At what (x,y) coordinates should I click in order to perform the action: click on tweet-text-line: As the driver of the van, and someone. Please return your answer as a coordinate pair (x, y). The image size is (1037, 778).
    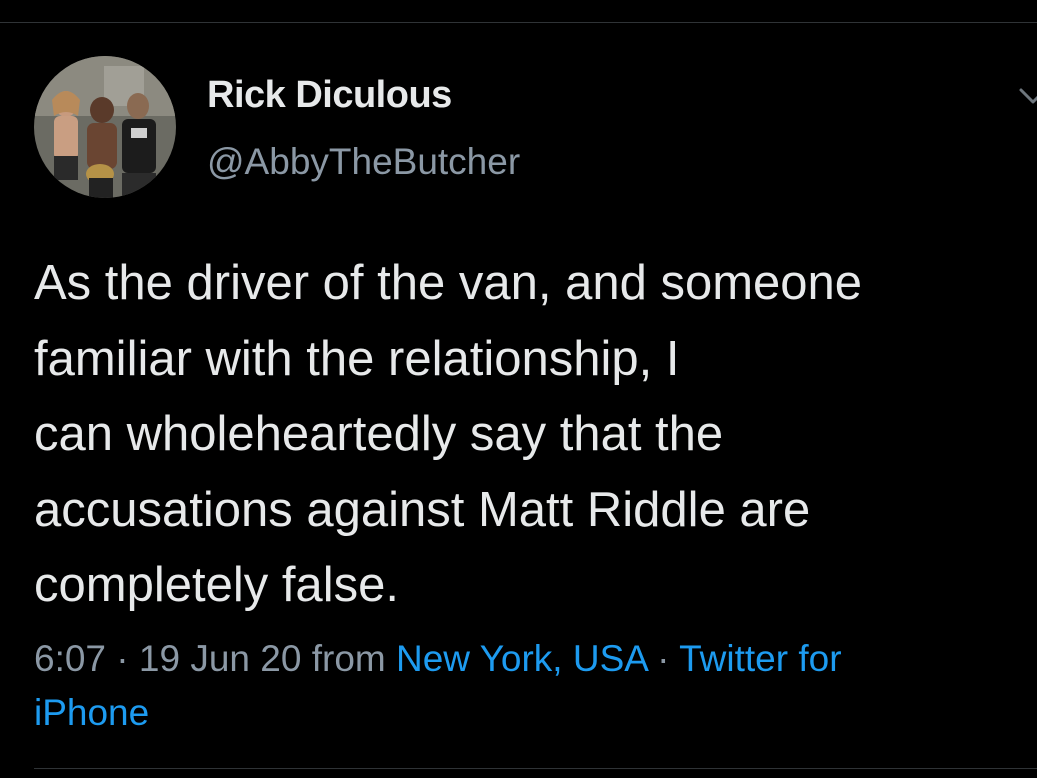
    Looking at the image, I should click on (448, 283).